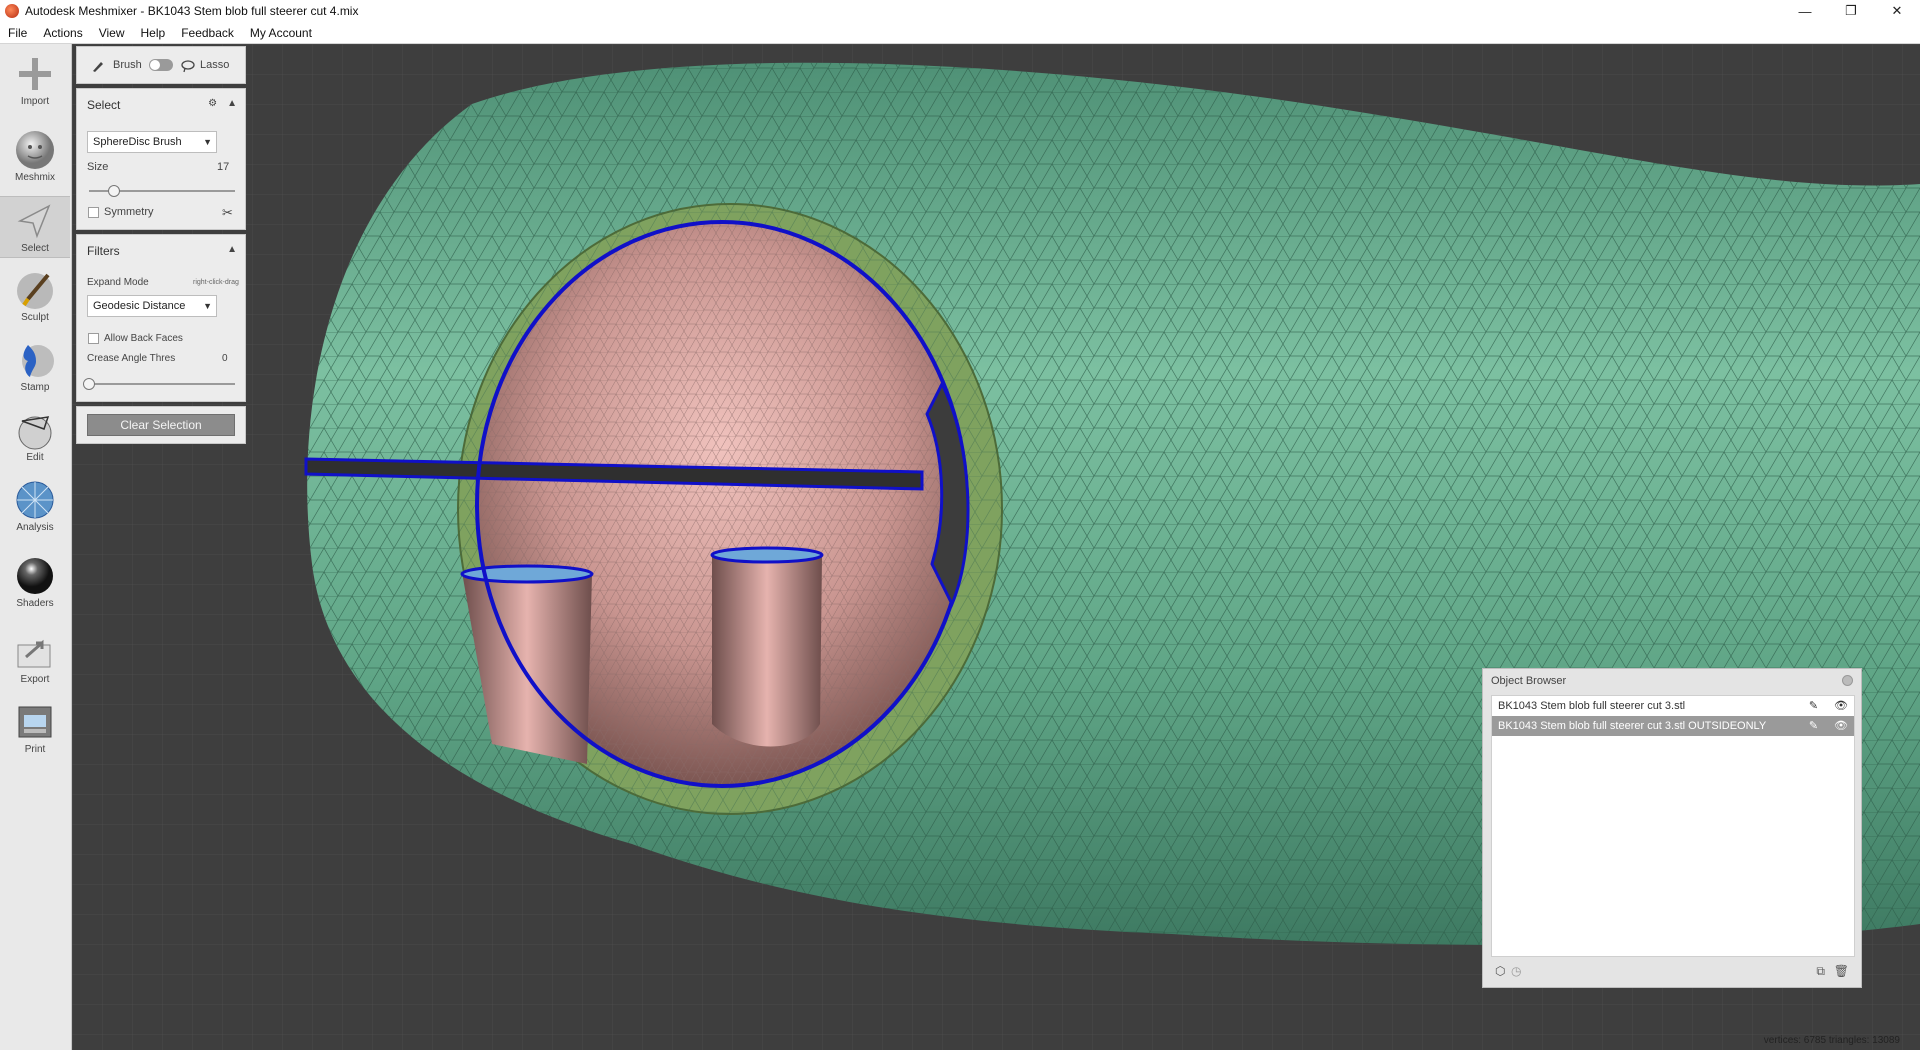  I want to click on menu-my-account: My Account, so click(281, 33).